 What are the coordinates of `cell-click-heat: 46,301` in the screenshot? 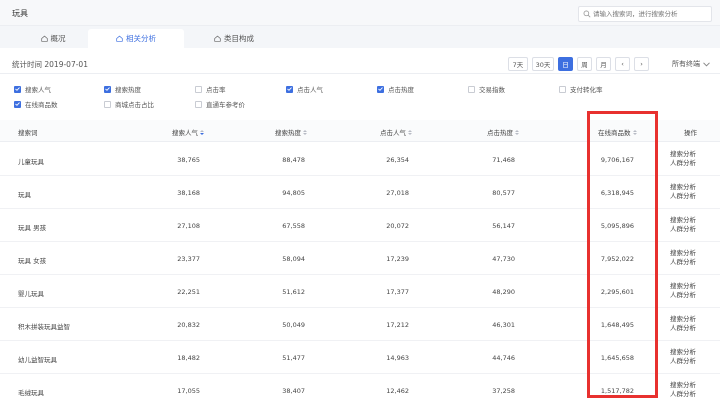 It's located at (503, 325).